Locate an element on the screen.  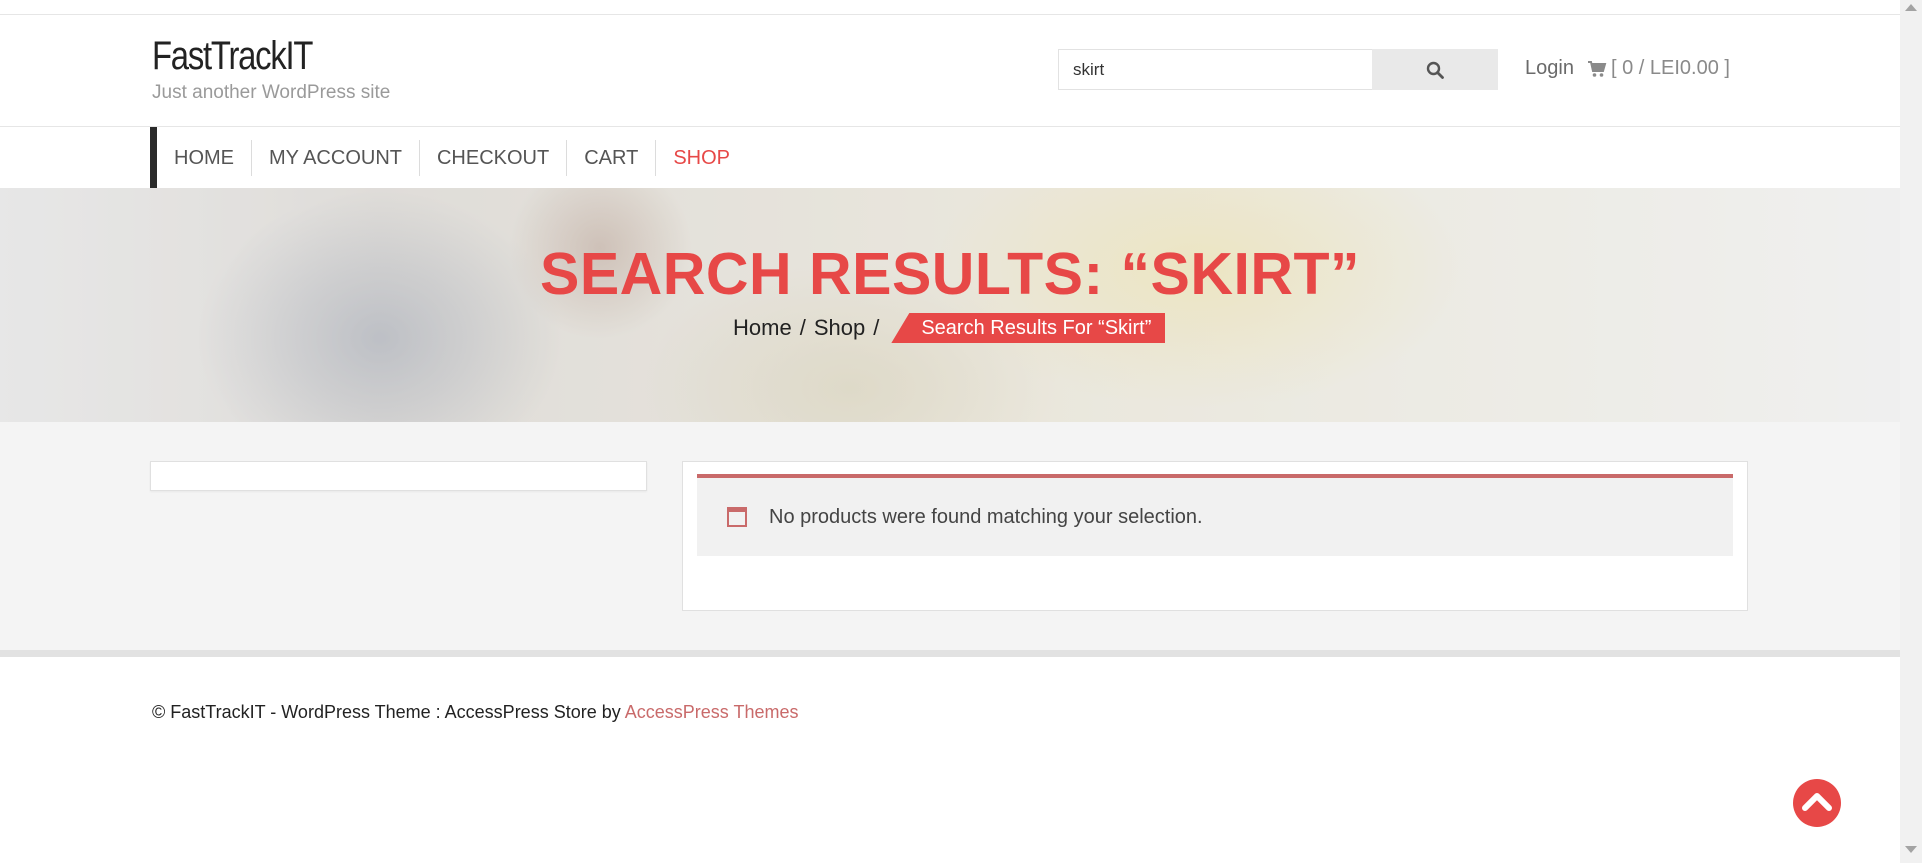
back-to-top-button is located at coordinates (1817, 803).